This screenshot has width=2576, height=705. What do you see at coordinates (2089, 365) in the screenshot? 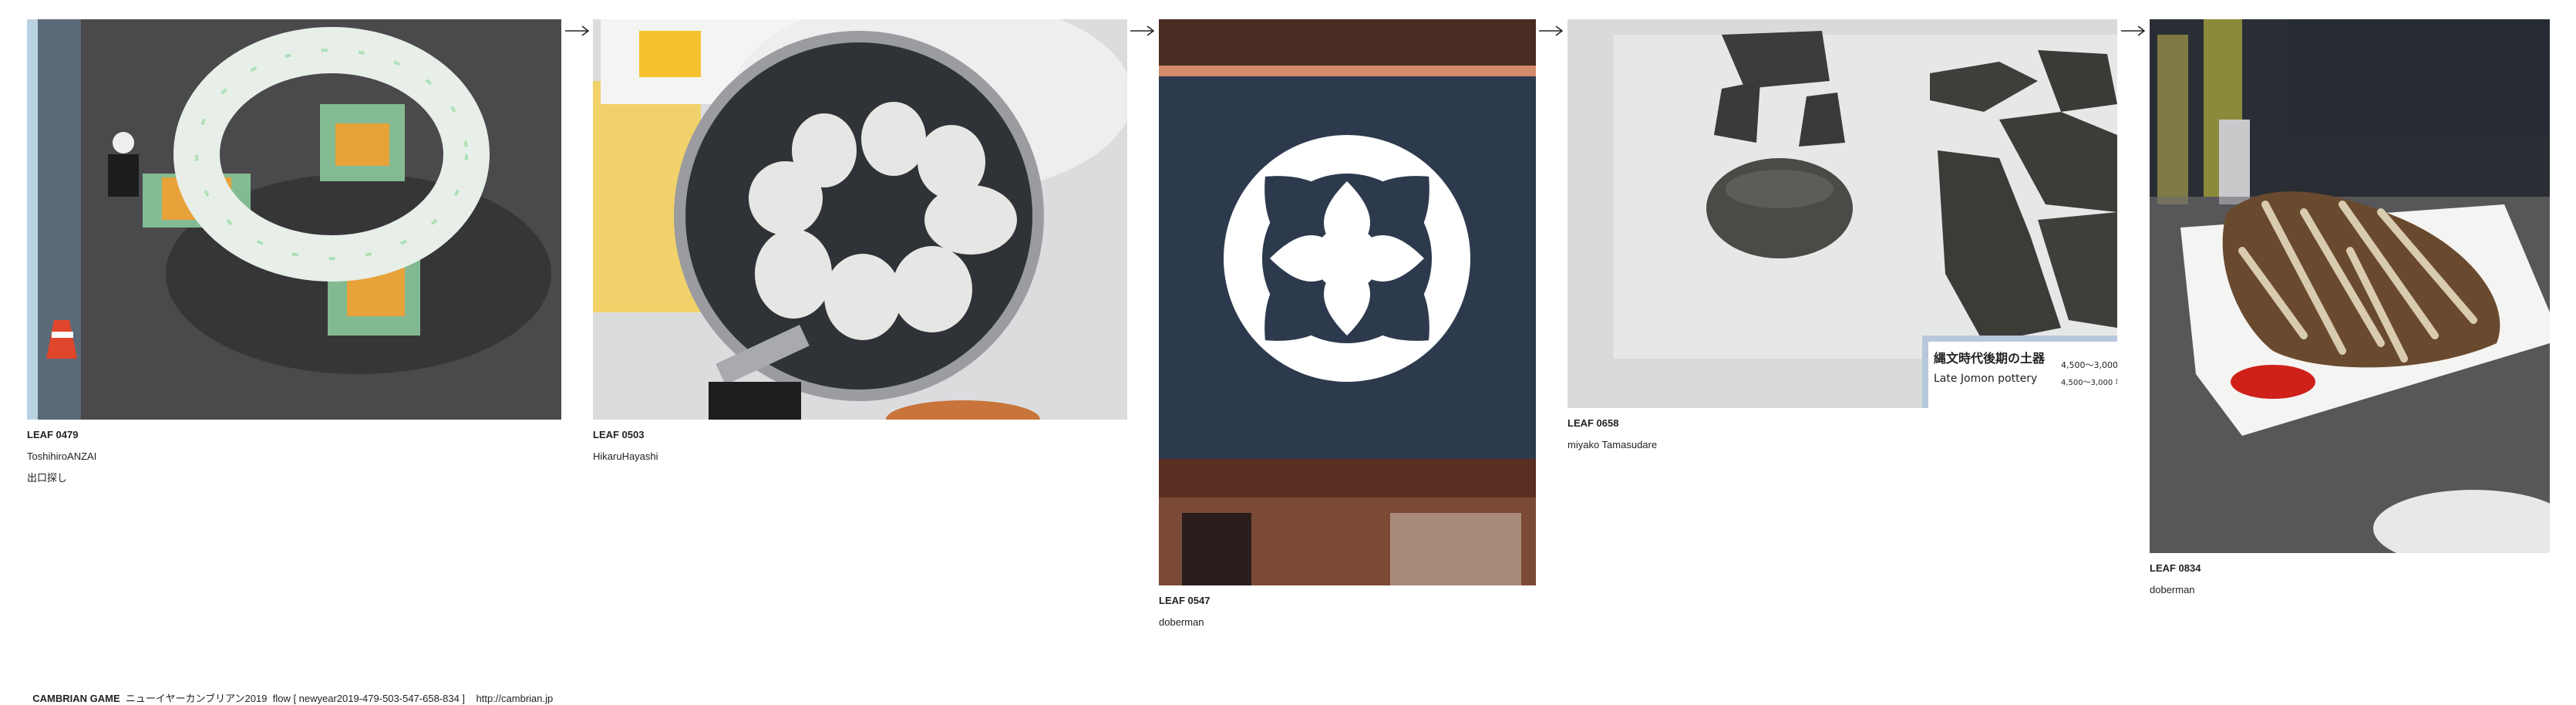
I see `pottery-label-range1: 4,500～3,000` at bounding box center [2089, 365].